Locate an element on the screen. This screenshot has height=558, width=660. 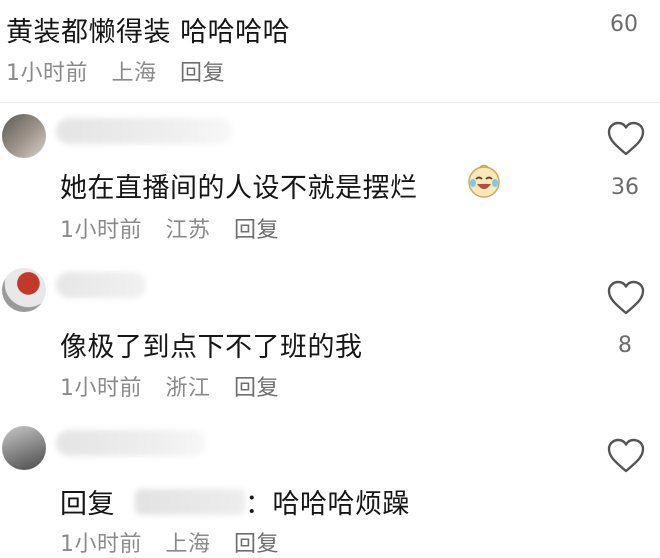
comment-1-time: 1小时前 is located at coordinates (47, 73).